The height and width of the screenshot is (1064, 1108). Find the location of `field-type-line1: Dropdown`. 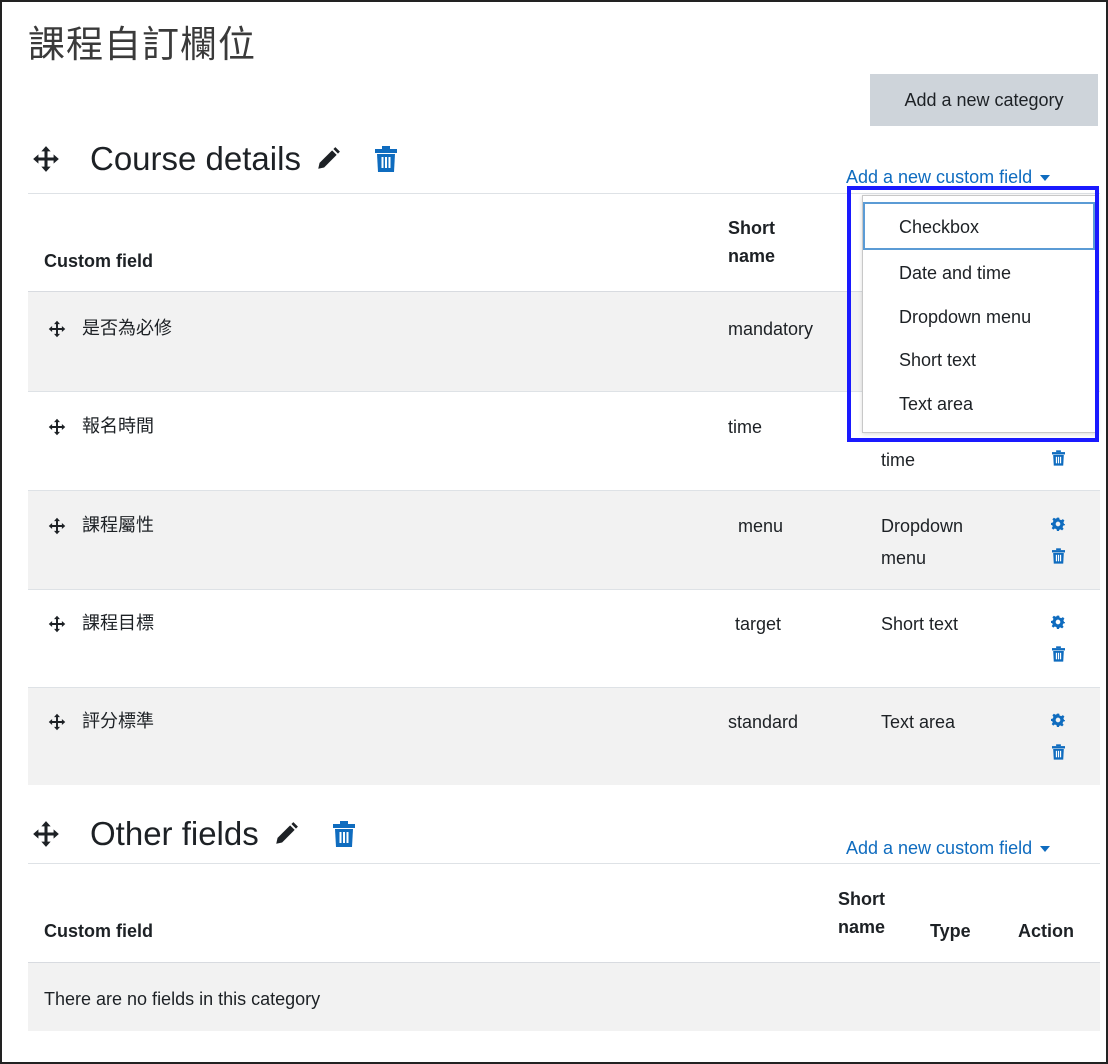

field-type-line1: Dropdown is located at coordinates (922, 526).